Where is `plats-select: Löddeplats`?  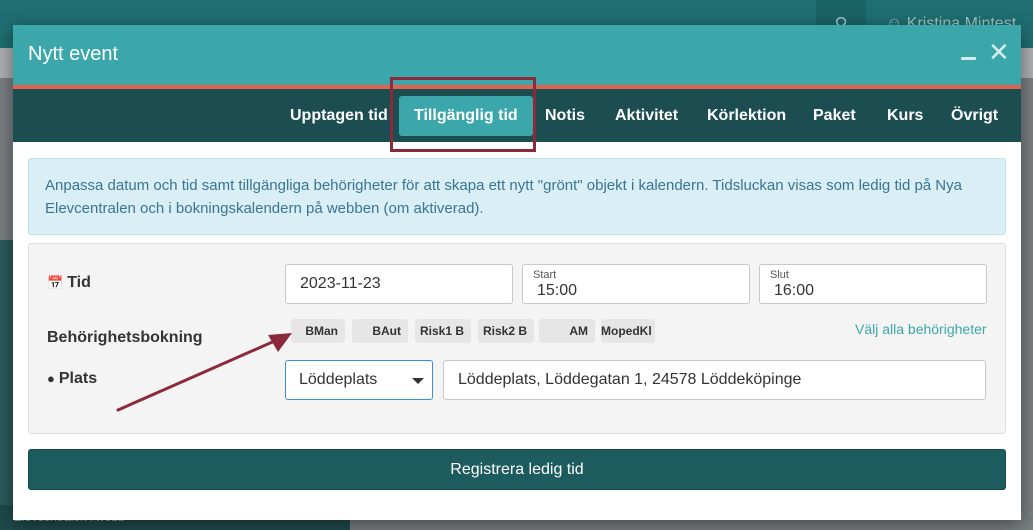 plats-select: Löddeplats is located at coordinates (359, 380).